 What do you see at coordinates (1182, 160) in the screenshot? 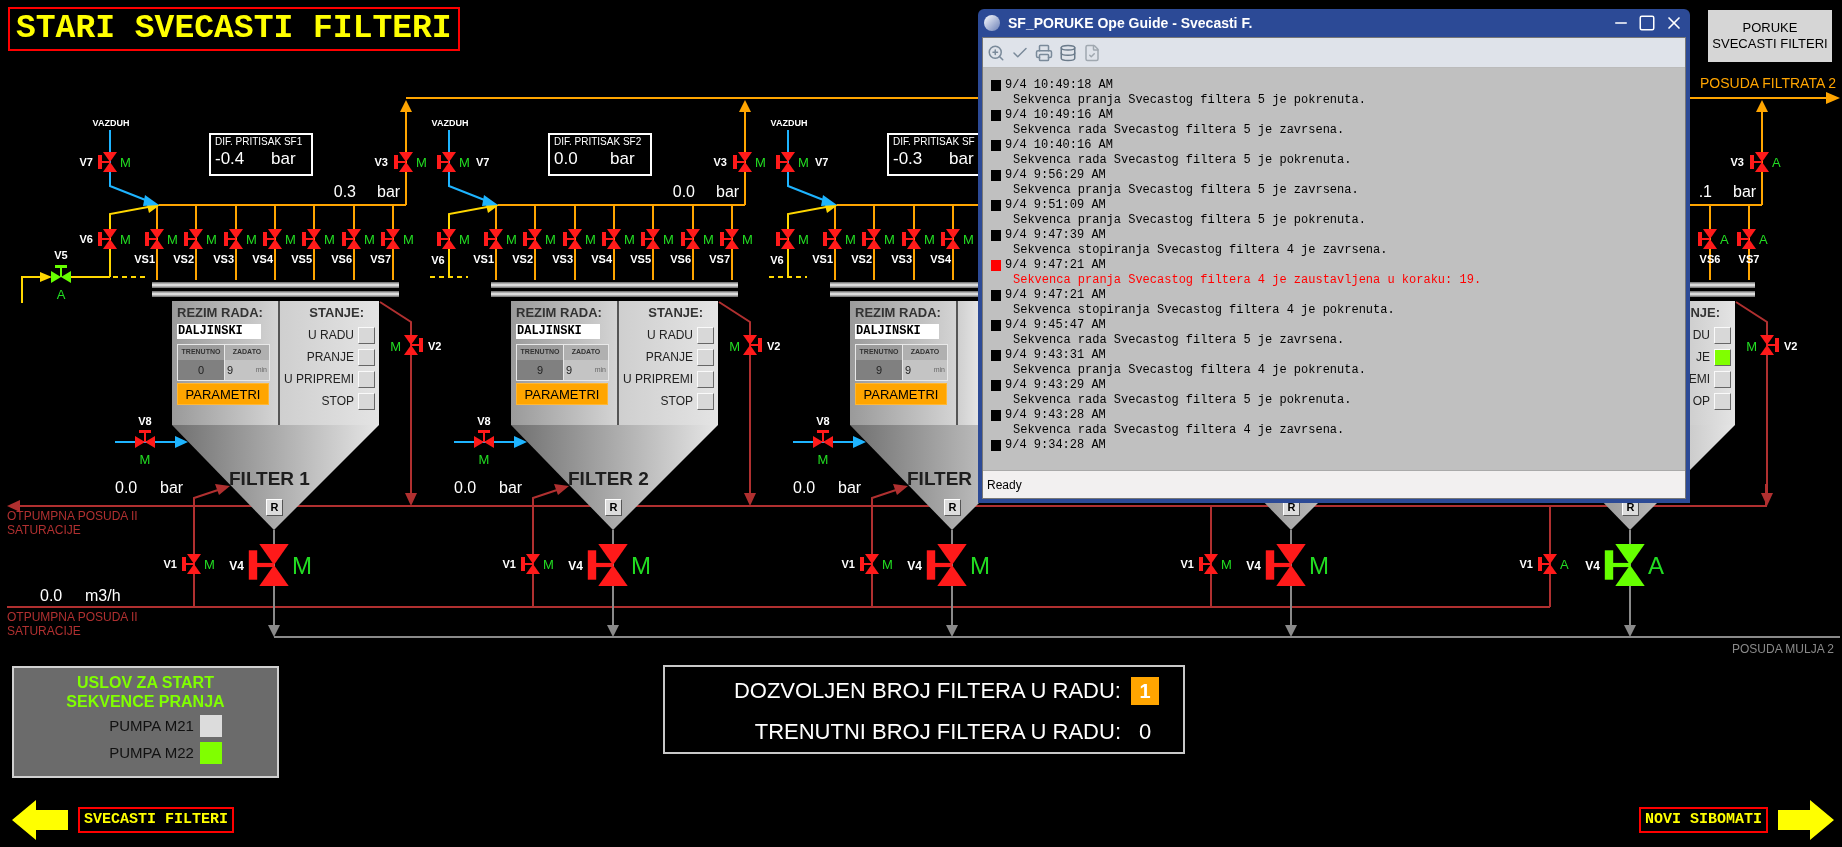
I see `message-text: Sekvenca rada Svecastog filtera 5 je pokrenuta.` at bounding box center [1182, 160].